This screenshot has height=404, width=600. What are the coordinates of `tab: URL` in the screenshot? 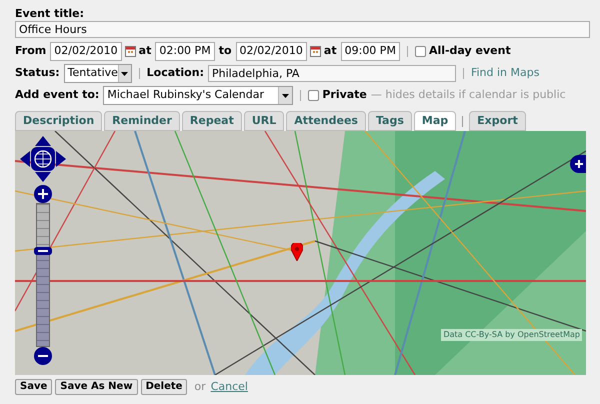 It's located at (264, 121).